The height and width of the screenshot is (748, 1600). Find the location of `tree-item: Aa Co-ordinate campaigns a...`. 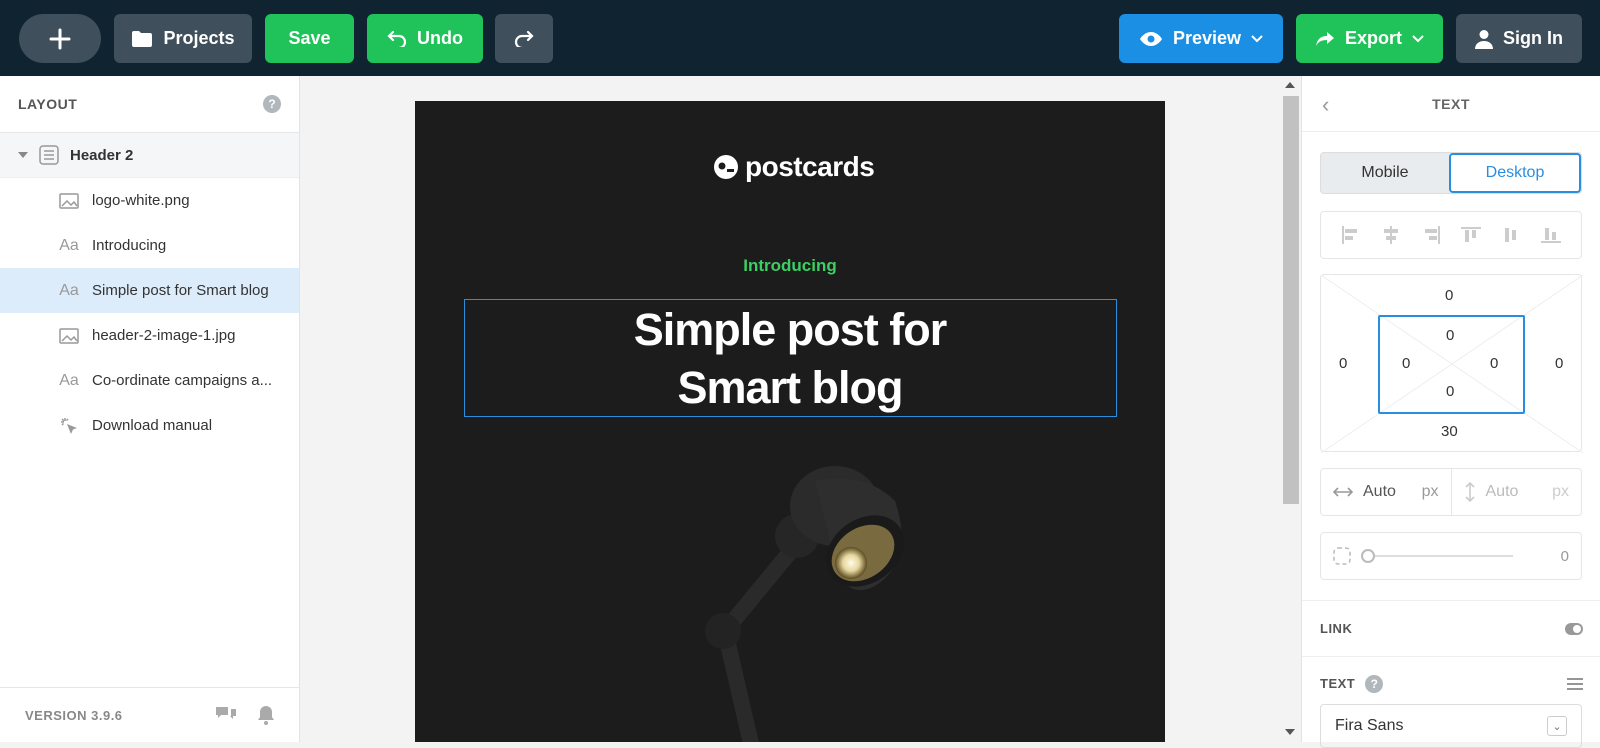

tree-item: Aa Co-ordinate campaigns a... is located at coordinates (149, 380).